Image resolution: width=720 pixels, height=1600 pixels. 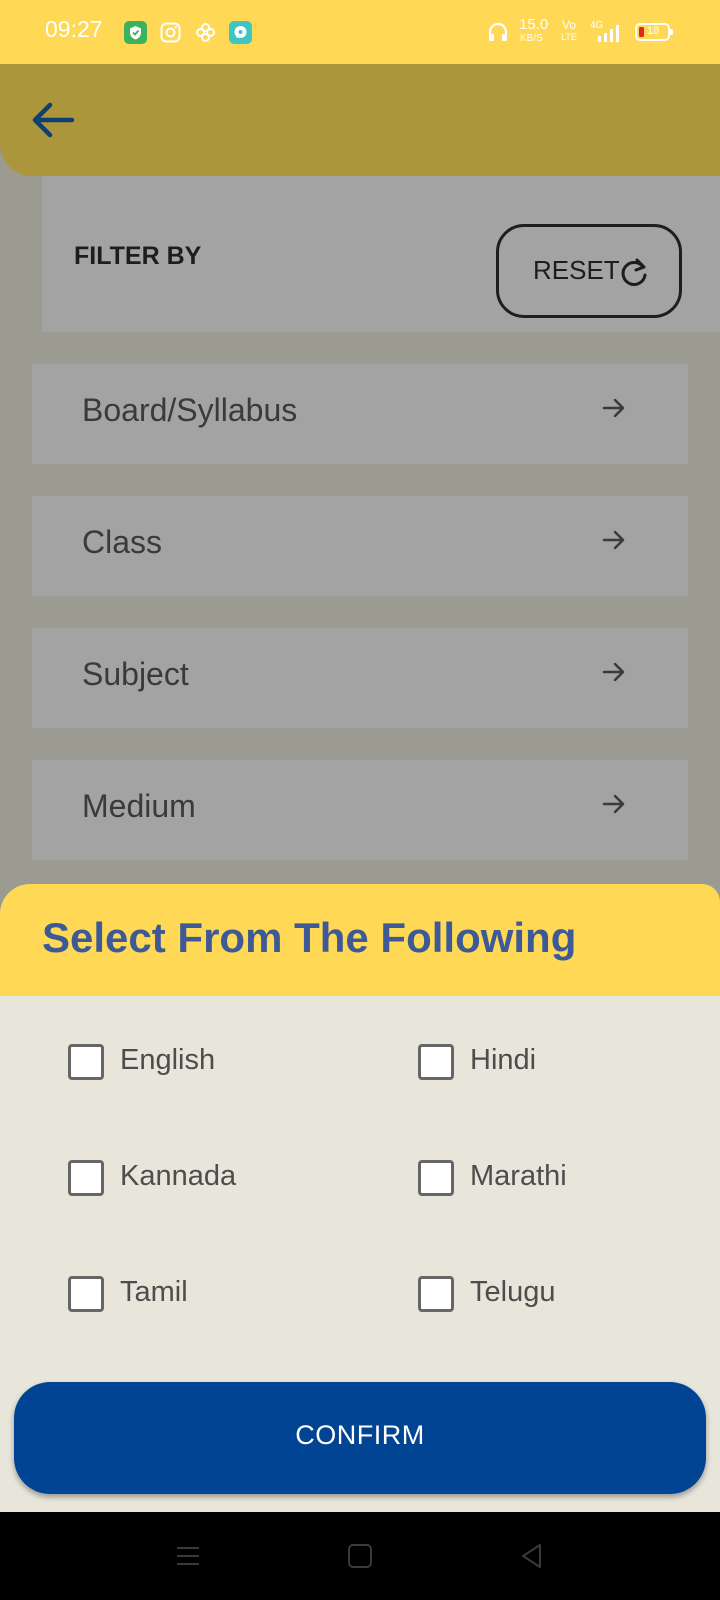 I want to click on status-bar: 09:27 15.0 KB/S Vo LTE 4G 18, so click(x=360, y=32).